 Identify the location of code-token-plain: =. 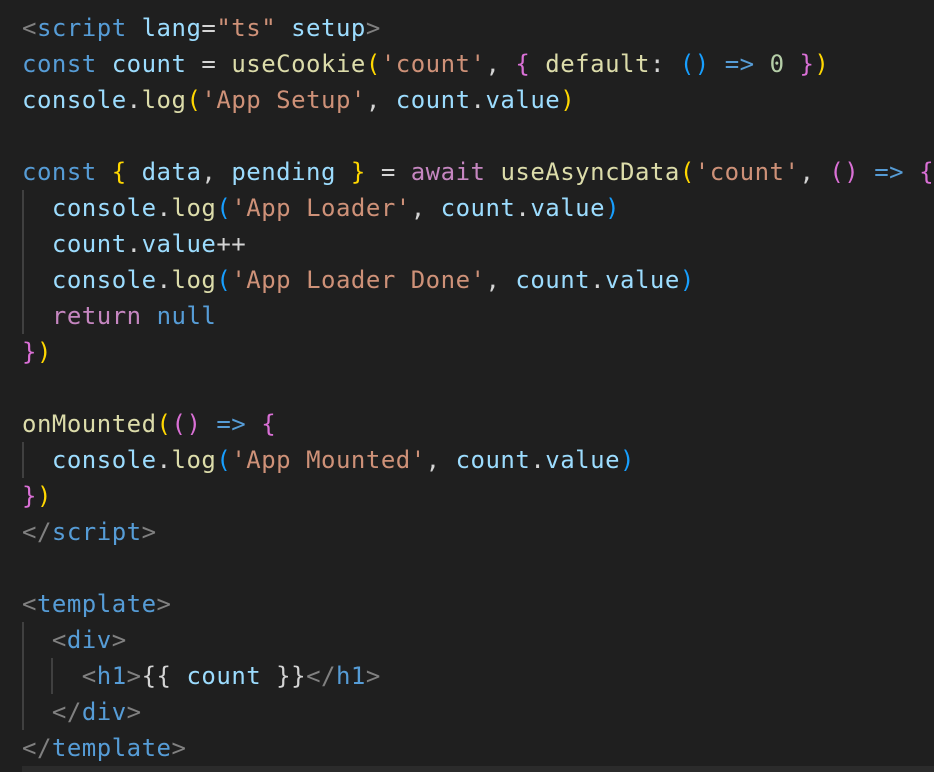
(209, 64).